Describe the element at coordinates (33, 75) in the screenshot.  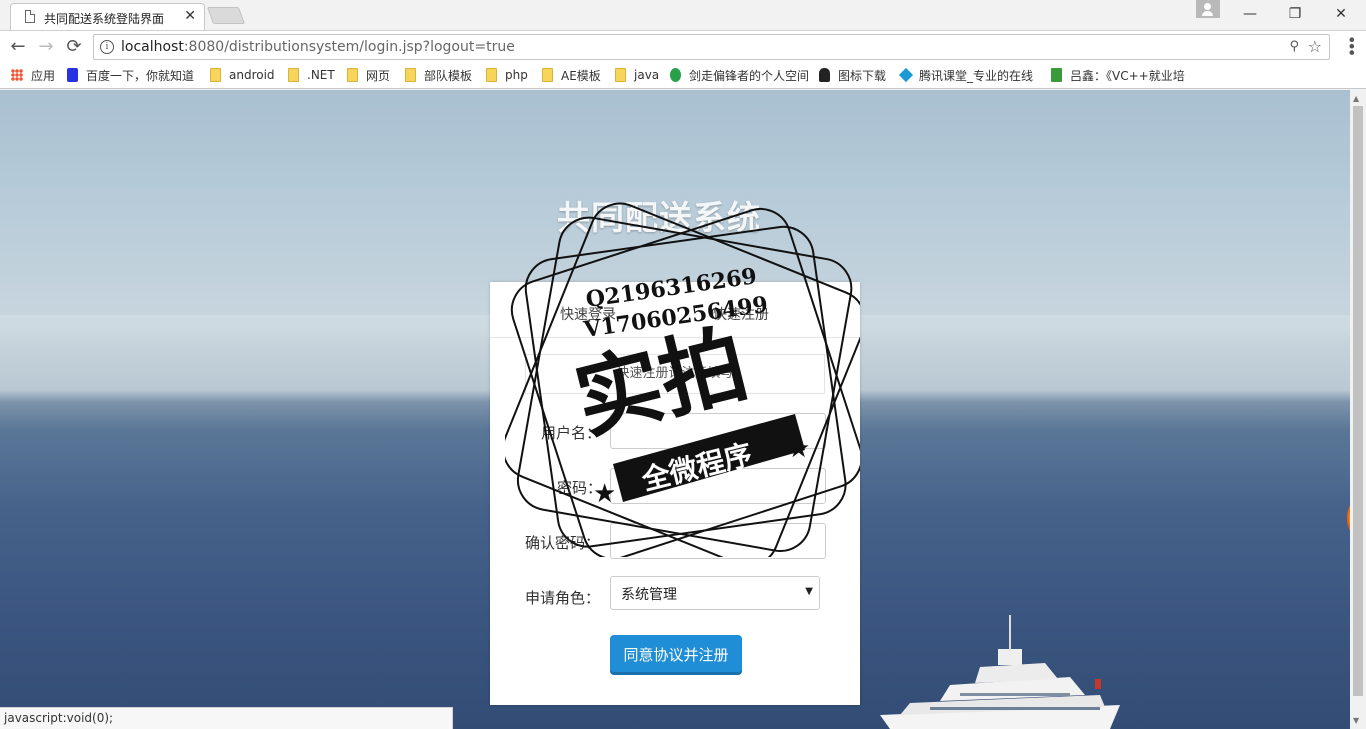
I see `bookmark-apps: 应用` at that location.